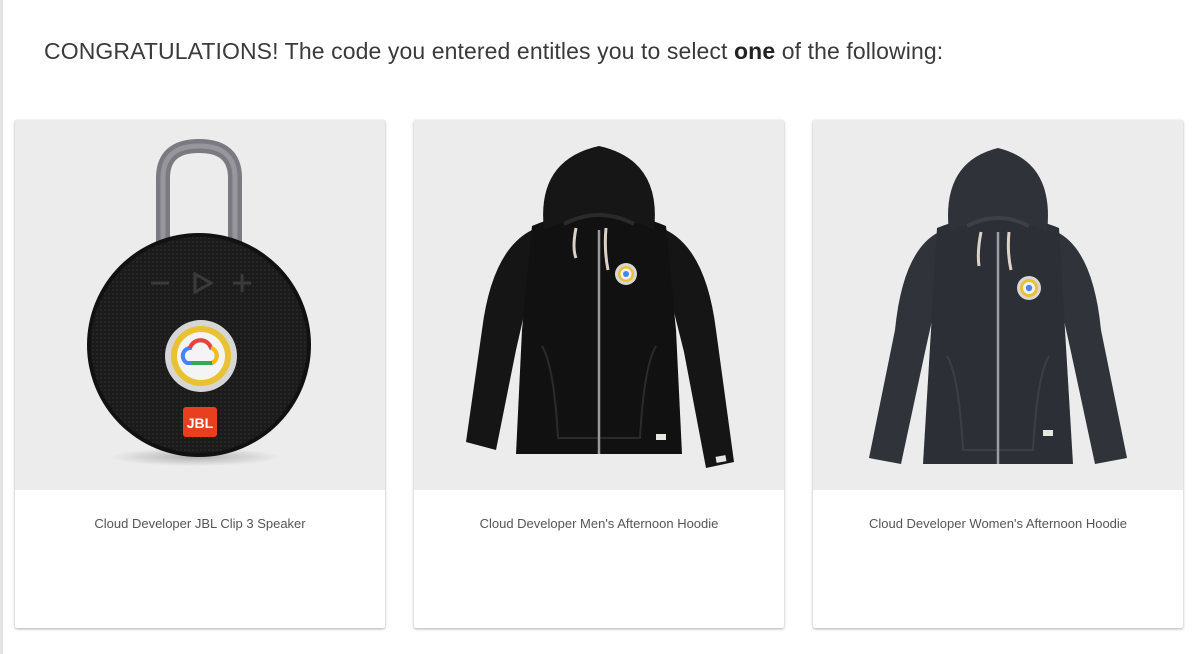 The image size is (1200, 654). I want to click on heading-emphasis: one, so click(755, 51).